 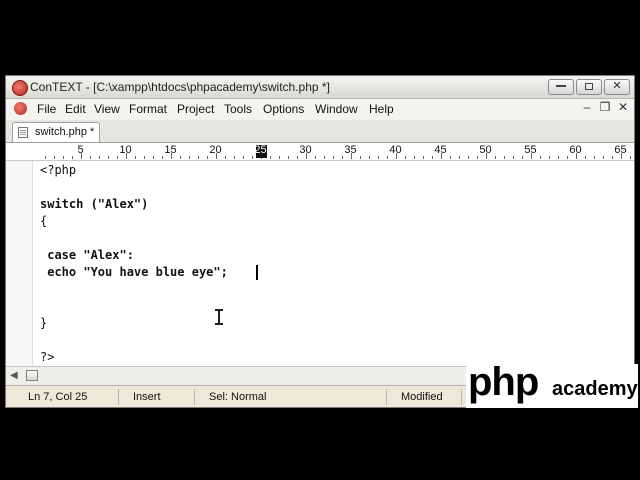 I want to click on phpacademy-logo: php academy, so click(x=552, y=384).